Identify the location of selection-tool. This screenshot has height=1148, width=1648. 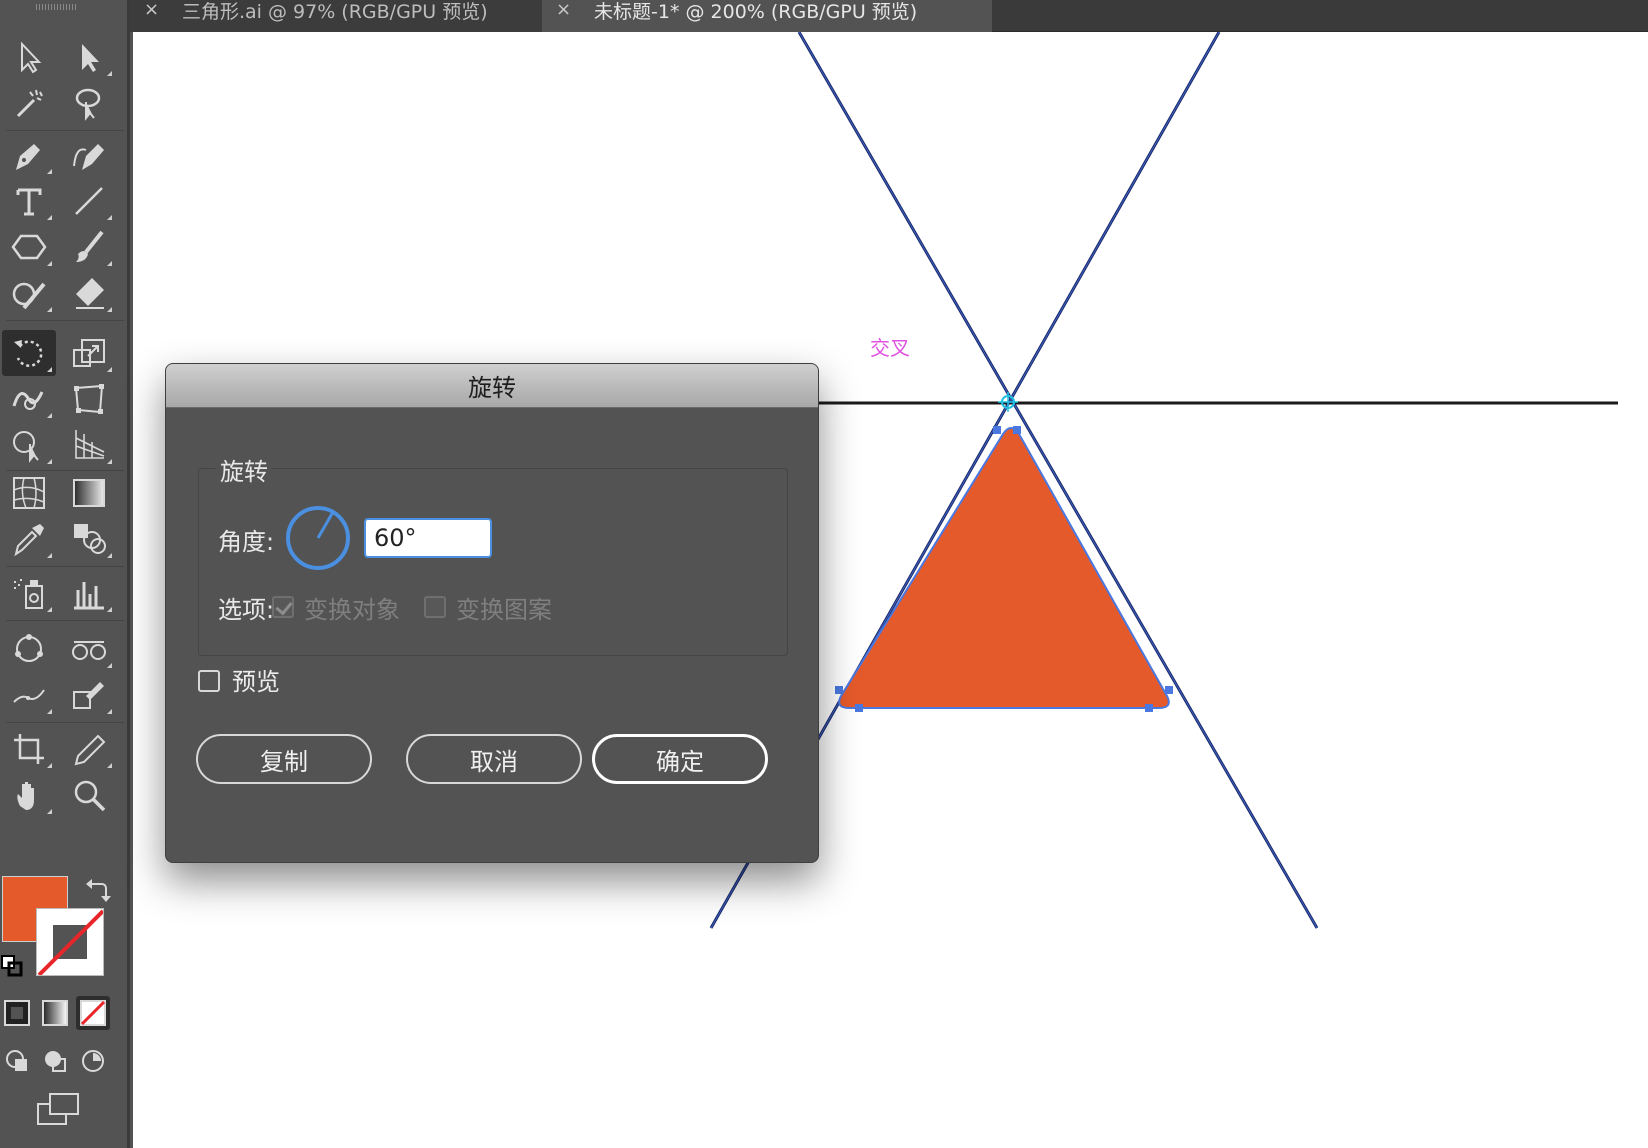
(29, 57).